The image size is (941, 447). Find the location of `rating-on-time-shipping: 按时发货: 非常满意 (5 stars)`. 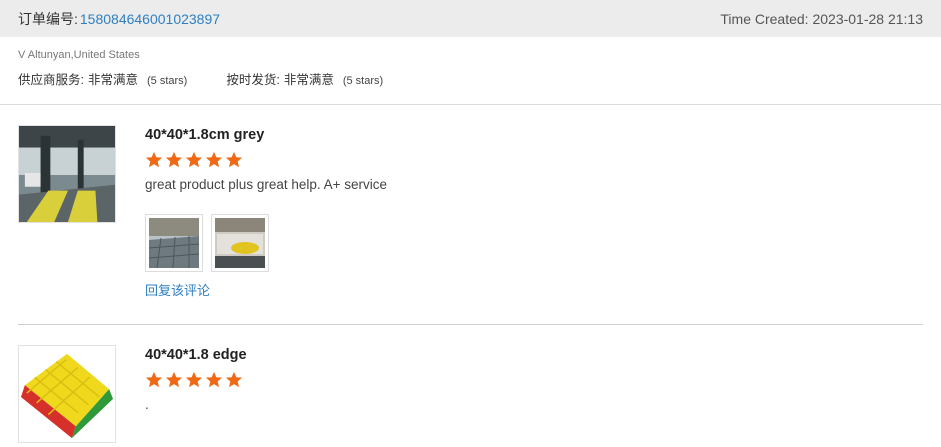

rating-on-time-shipping: 按时发货: 非常满意 (5 stars) is located at coordinates (304, 78).